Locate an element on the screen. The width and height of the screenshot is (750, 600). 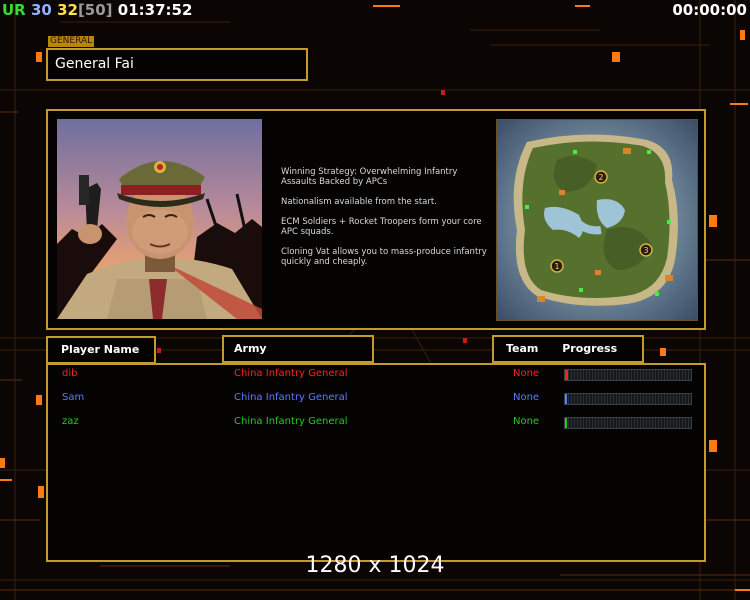
general-tag: GENERAL is located at coordinates (71, 41).